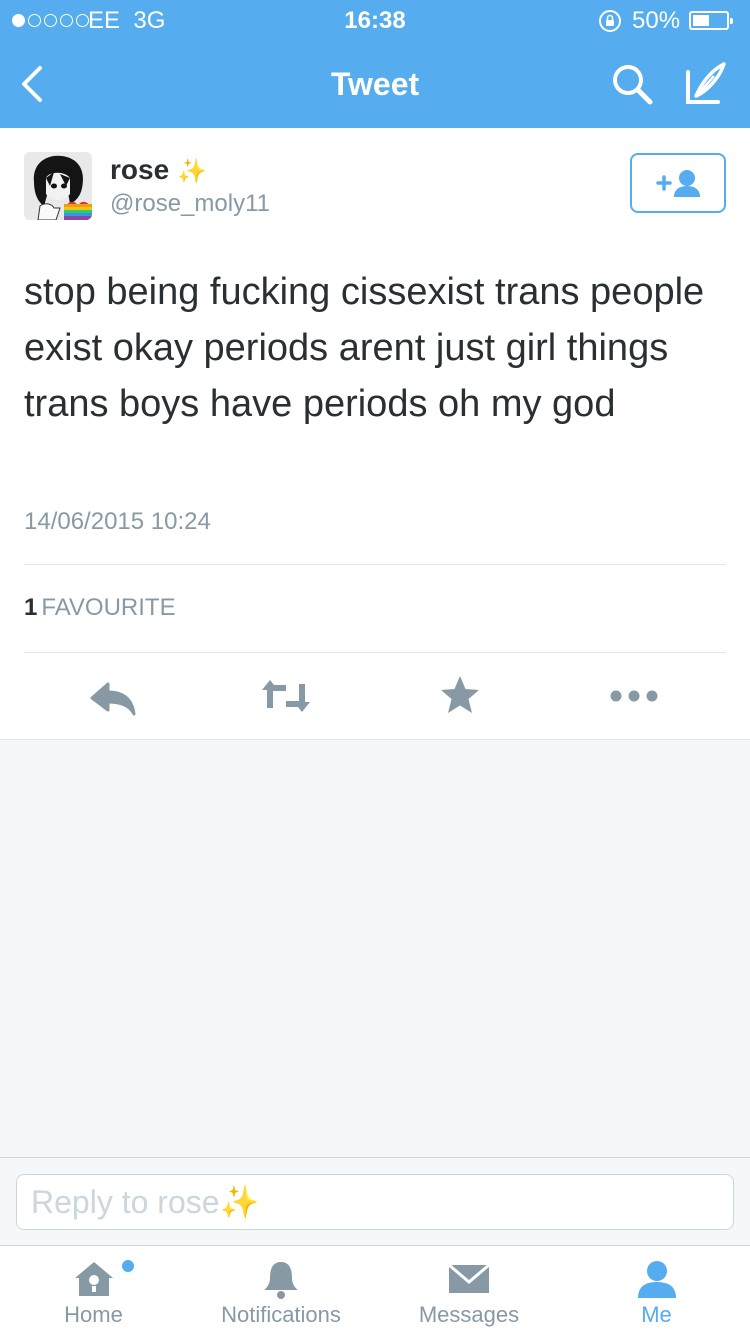  What do you see at coordinates (190, 204) in the screenshot?
I see `user-handle: @rose_moly11` at bounding box center [190, 204].